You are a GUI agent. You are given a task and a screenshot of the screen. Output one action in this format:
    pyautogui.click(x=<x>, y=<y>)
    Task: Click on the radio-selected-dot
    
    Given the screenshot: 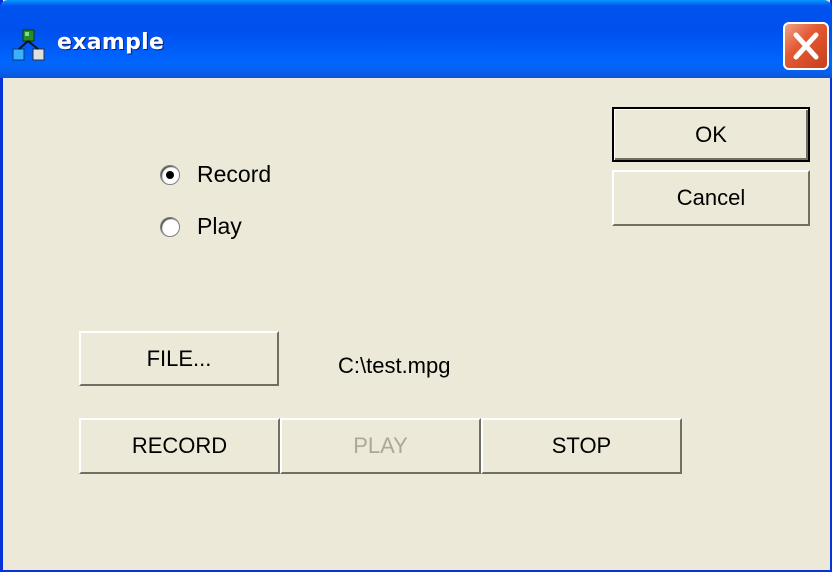 What is the action you would take?
    pyautogui.click(x=170, y=174)
    